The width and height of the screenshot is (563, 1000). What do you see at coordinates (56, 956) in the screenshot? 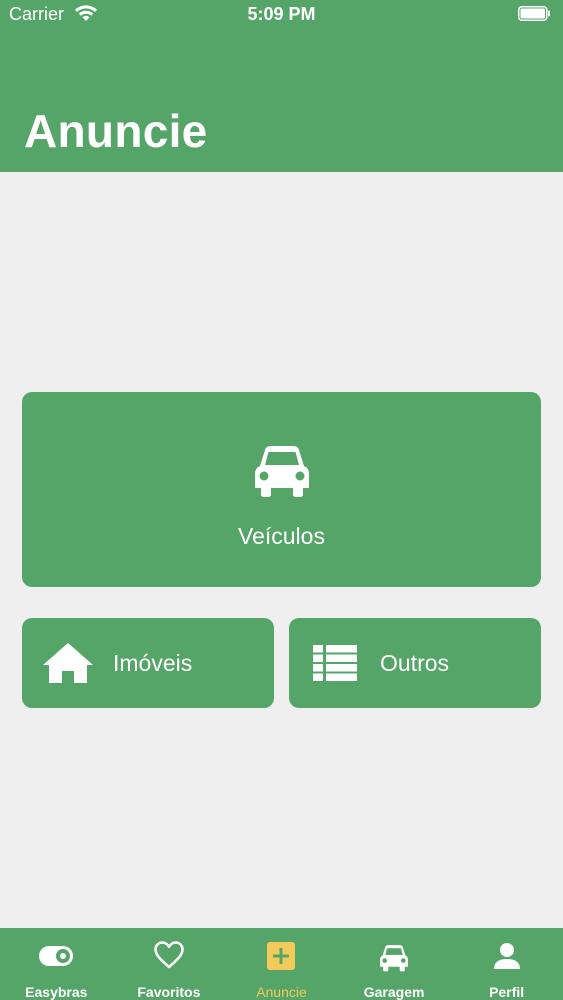
I see `toggle-icon` at bounding box center [56, 956].